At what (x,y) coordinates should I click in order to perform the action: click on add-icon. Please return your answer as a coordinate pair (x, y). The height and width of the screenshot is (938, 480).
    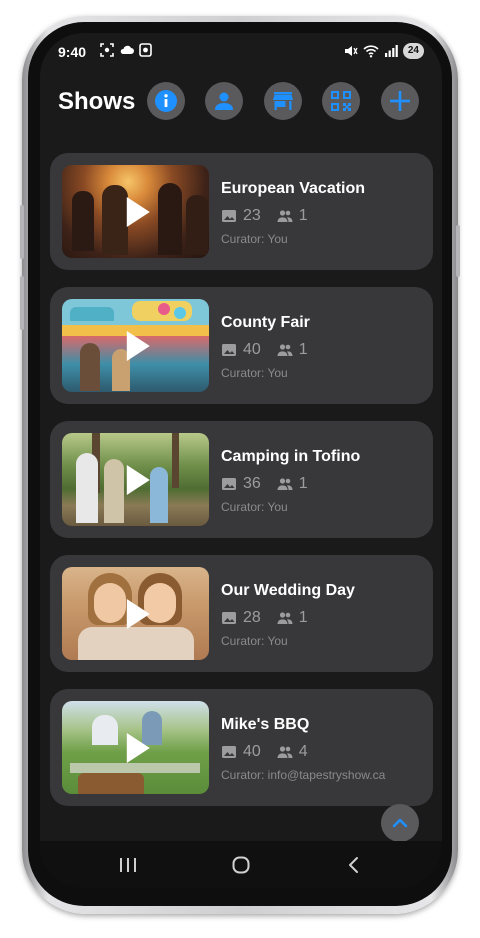
    Looking at the image, I should click on (400, 101).